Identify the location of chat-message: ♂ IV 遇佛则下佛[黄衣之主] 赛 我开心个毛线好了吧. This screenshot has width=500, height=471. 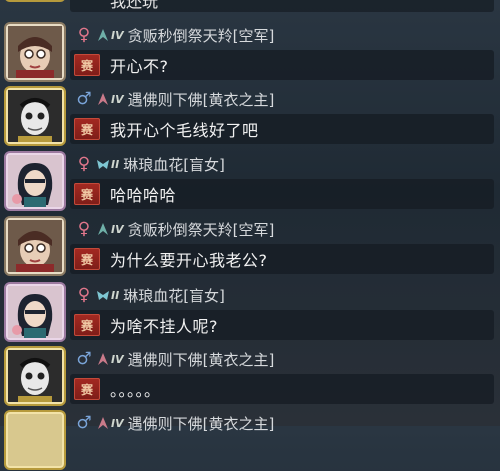
(250, 115).